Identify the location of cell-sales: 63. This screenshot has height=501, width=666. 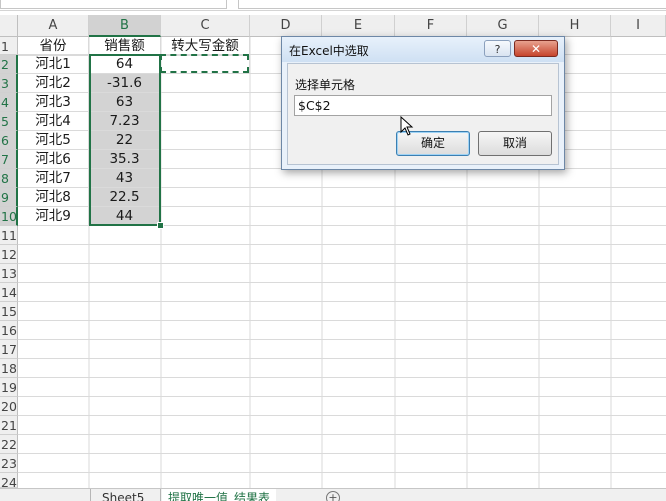
(125, 102).